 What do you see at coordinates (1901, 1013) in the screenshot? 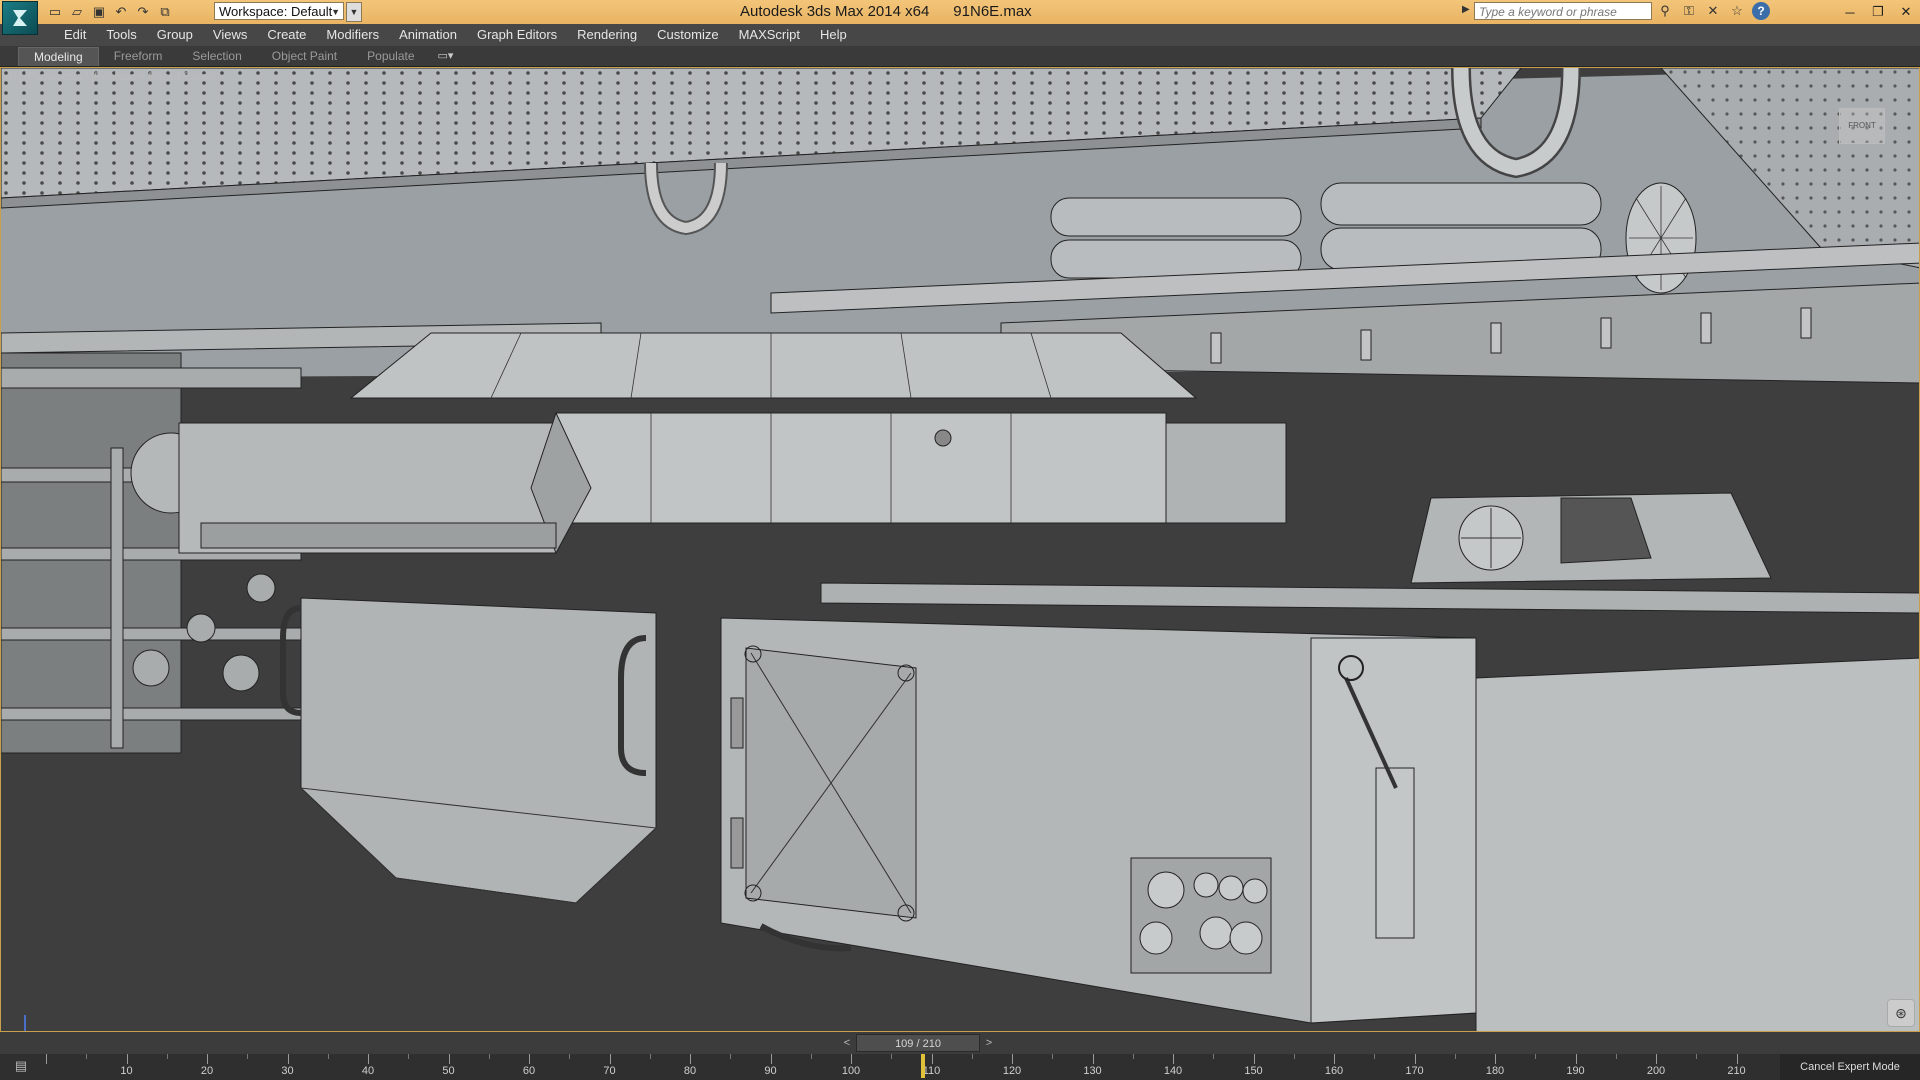
I see `steering-wheel-icon: ⊛` at bounding box center [1901, 1013].